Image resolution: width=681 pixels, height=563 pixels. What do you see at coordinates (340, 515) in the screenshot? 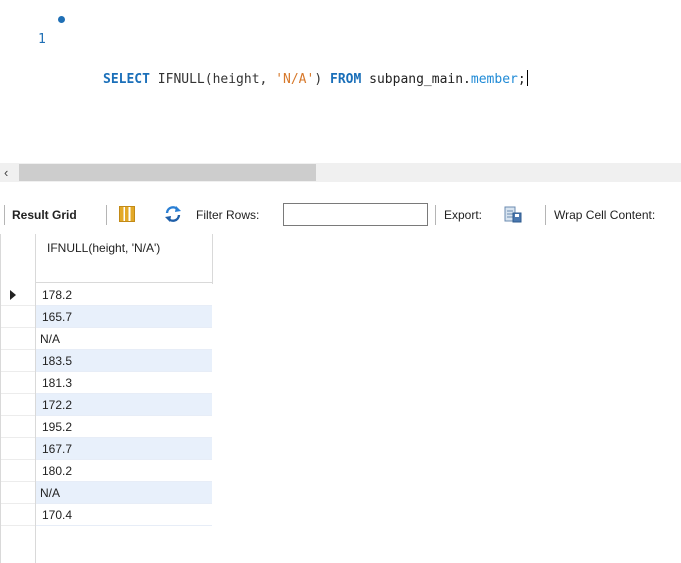
I see `table-row: 170.4` at bounding box center [340, 515].